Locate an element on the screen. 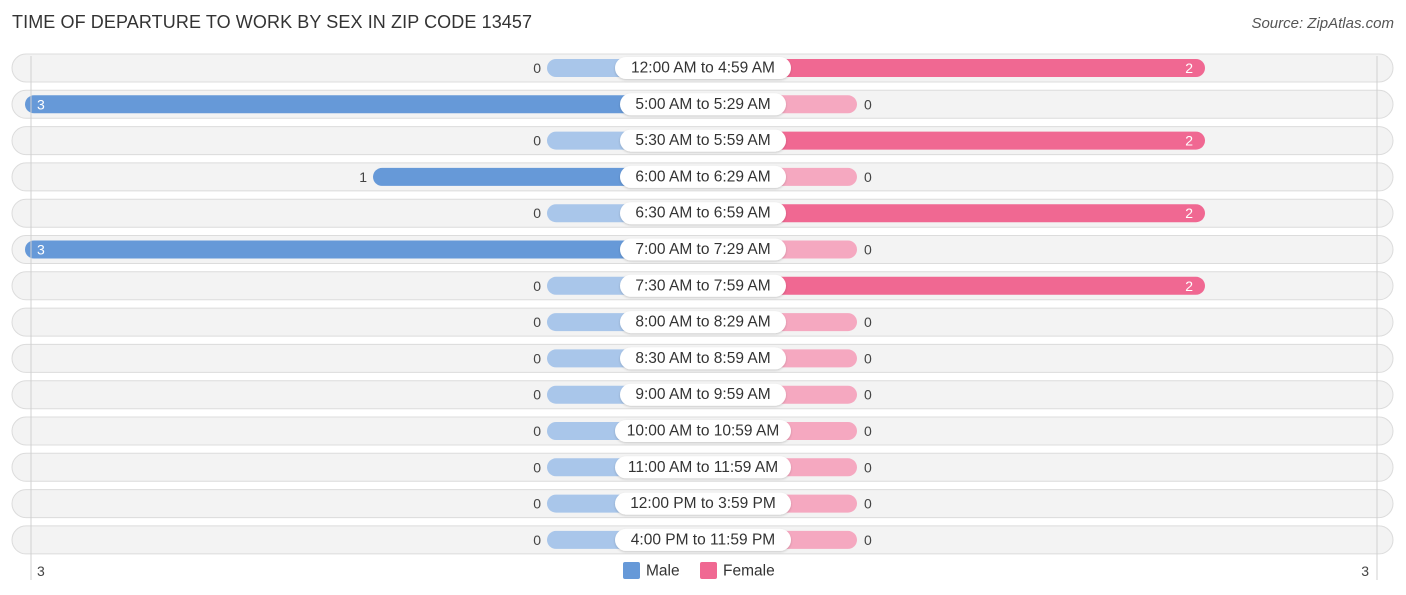 Image resolution: width=1406 pixels, height=595 pixels. row-4: 0 2 6:30 AM to 6:59 AM is located at coordinates (702, 213).